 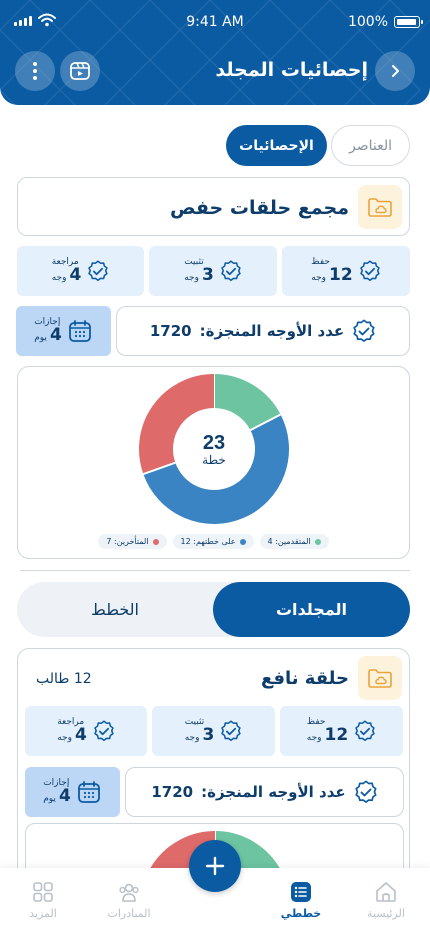 I want to click on legend-item-advanced: المتقدمين: 4, so click(x=294, y=541).